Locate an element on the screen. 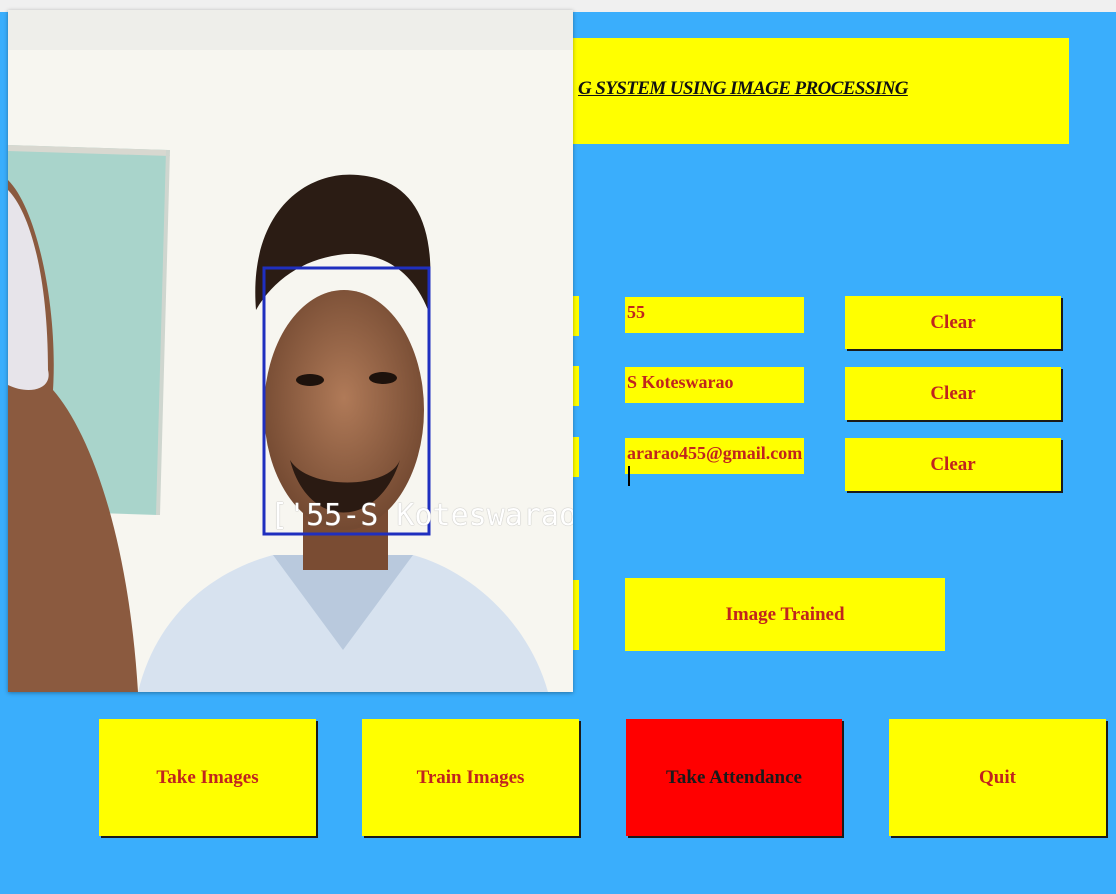  clear-name-button: Clear is located at coordinates (953, 393).